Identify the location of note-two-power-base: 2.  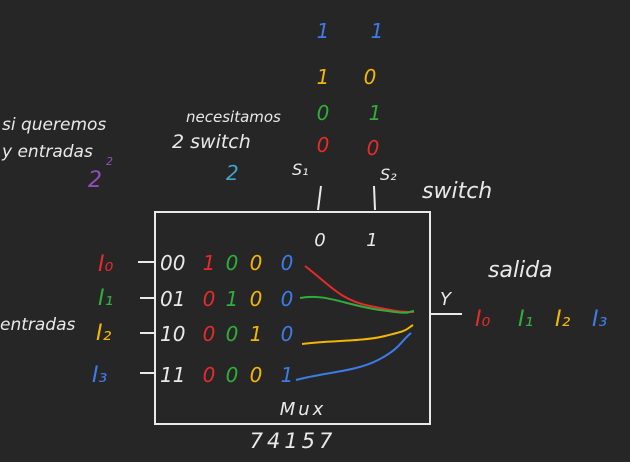
(95, 180).